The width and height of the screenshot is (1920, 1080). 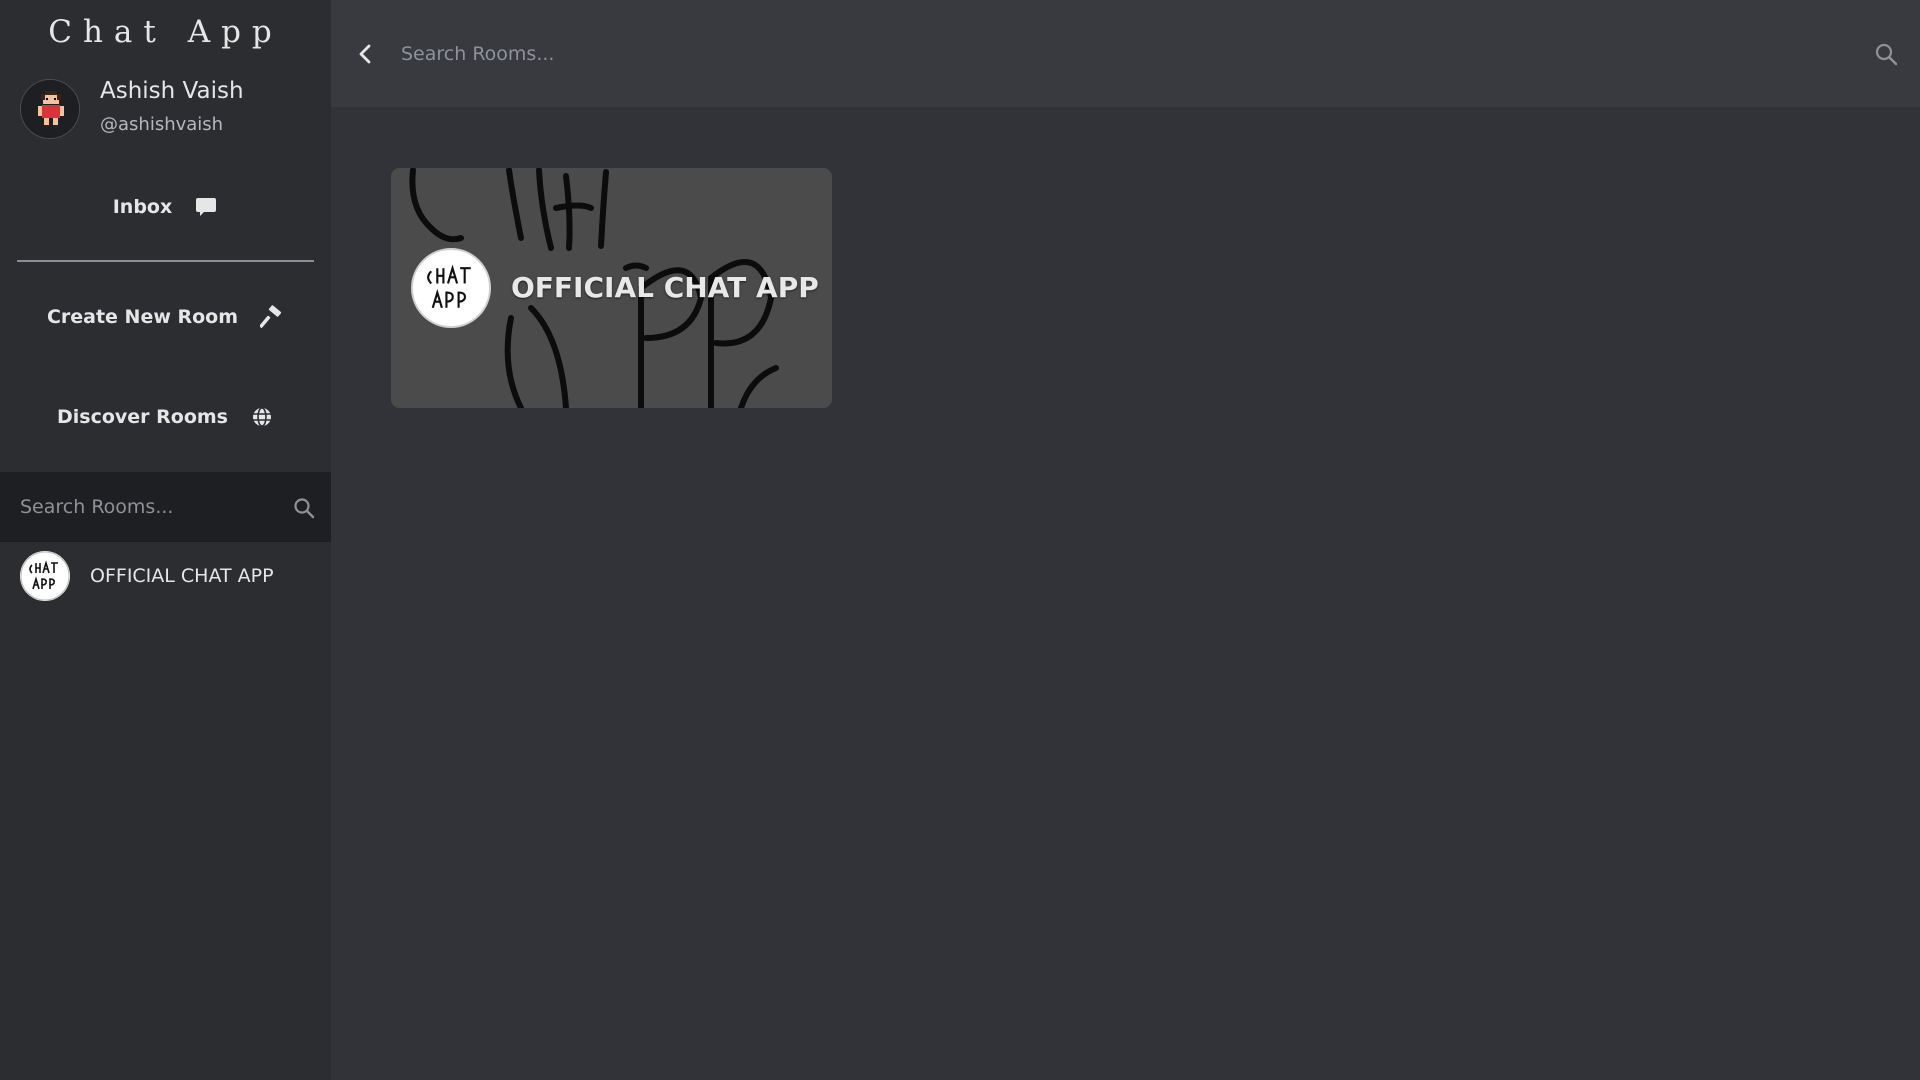 I want to click on room-card-avatar, so click(x=451, y=288).